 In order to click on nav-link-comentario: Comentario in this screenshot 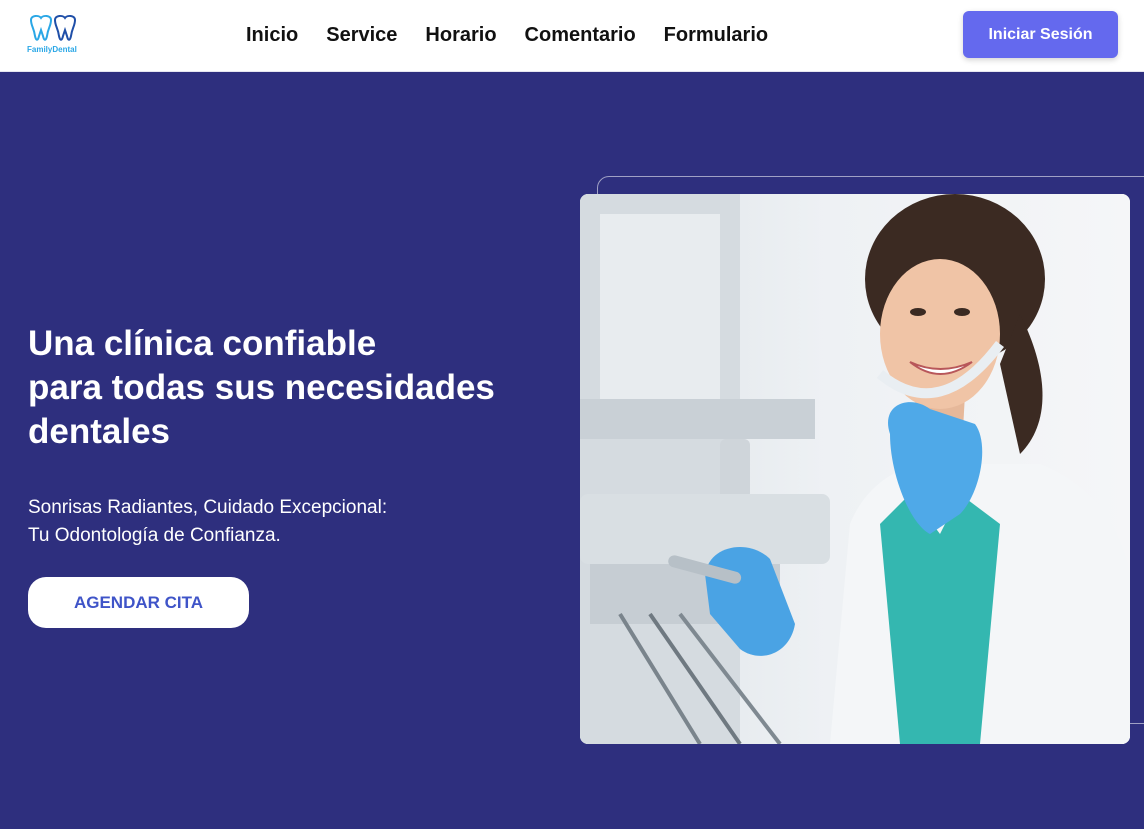, I will do `click(580, 35)`.